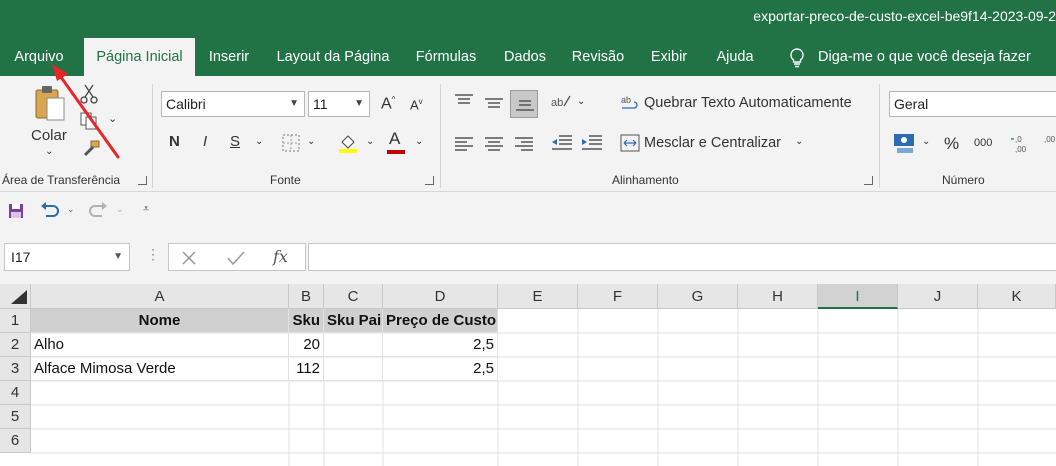 The height and width of the screenshot is (466, 1056). What do you see at coordinates (259, 141) in the screenshot?
I see `underline-dropdown-icon: ⌄` at bounding box center [259, 141].